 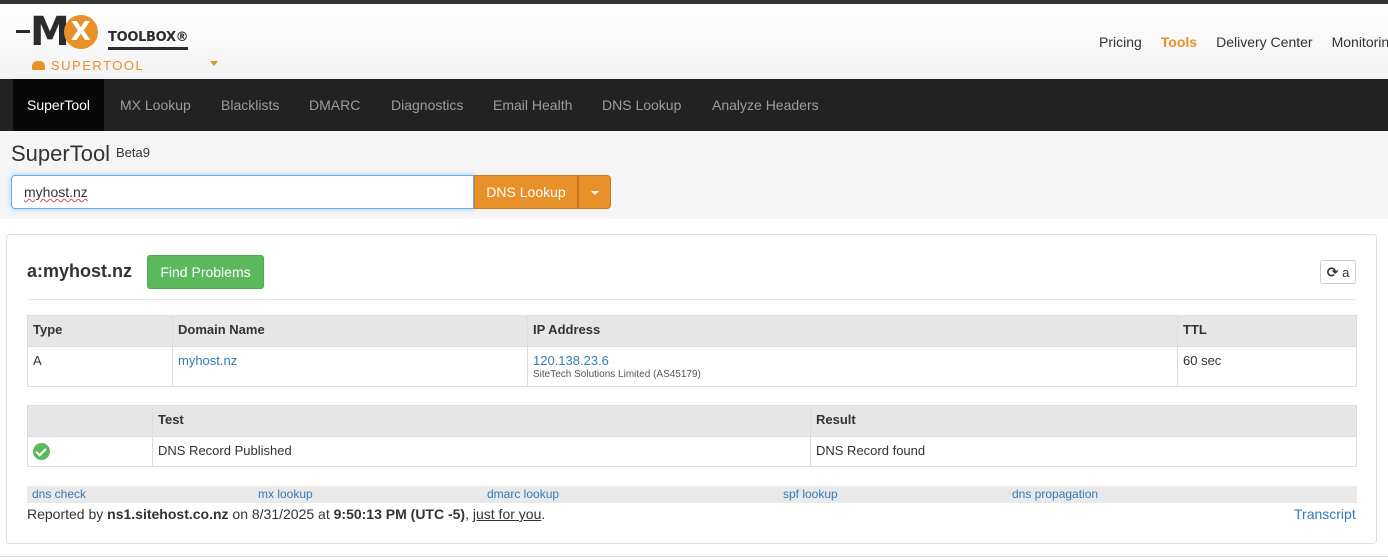 What do you see at coordinates (852, 331) in the screenshot?
I see `column-header: IP Address` at bounding box center [852, 331].